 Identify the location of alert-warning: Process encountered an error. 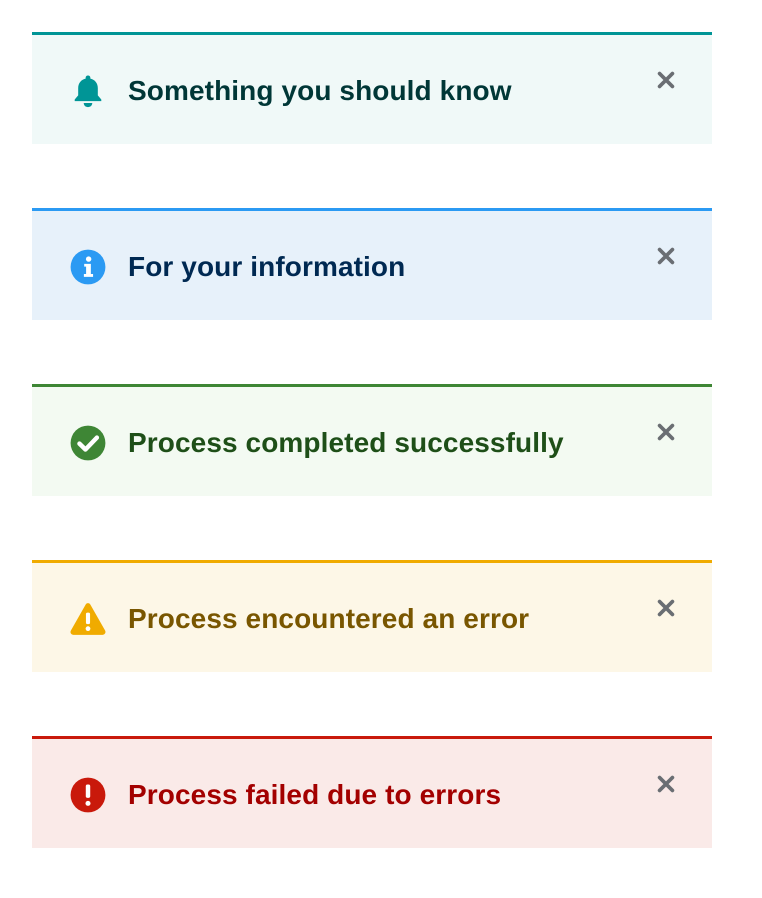
(372, 616).